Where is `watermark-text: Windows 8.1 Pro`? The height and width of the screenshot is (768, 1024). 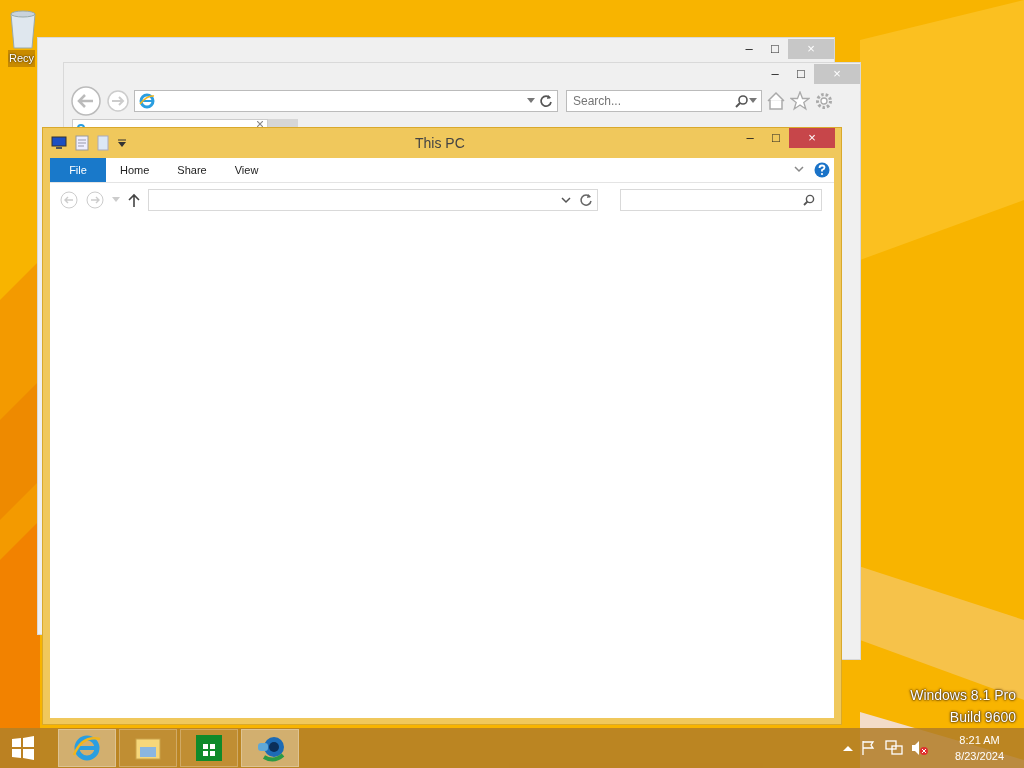 watermark-text: Windows 8.1 Pro is located at coordinates (963, 695).